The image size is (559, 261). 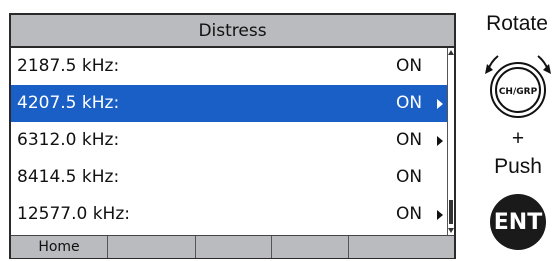 I want to click on plus-label: +, so click(x=518, y=138).